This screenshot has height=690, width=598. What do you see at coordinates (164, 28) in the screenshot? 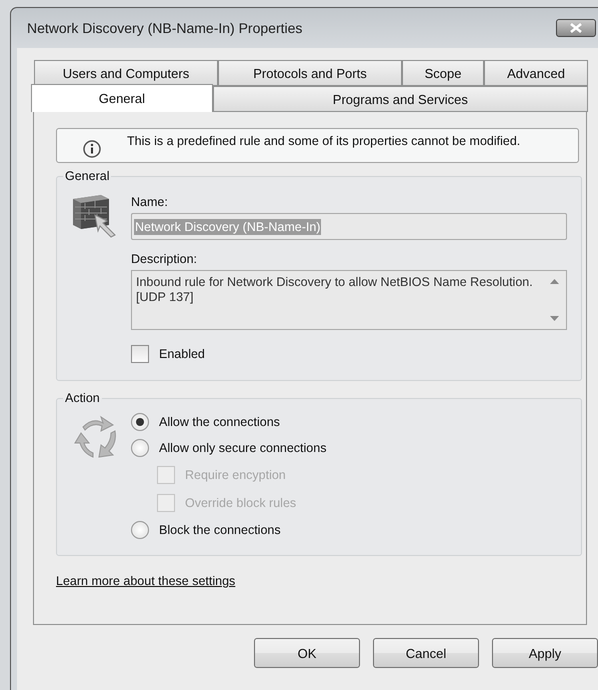
I see `window-title: Network Discovery (NB-Name-In) Properties` at bounding box center [164, 28].